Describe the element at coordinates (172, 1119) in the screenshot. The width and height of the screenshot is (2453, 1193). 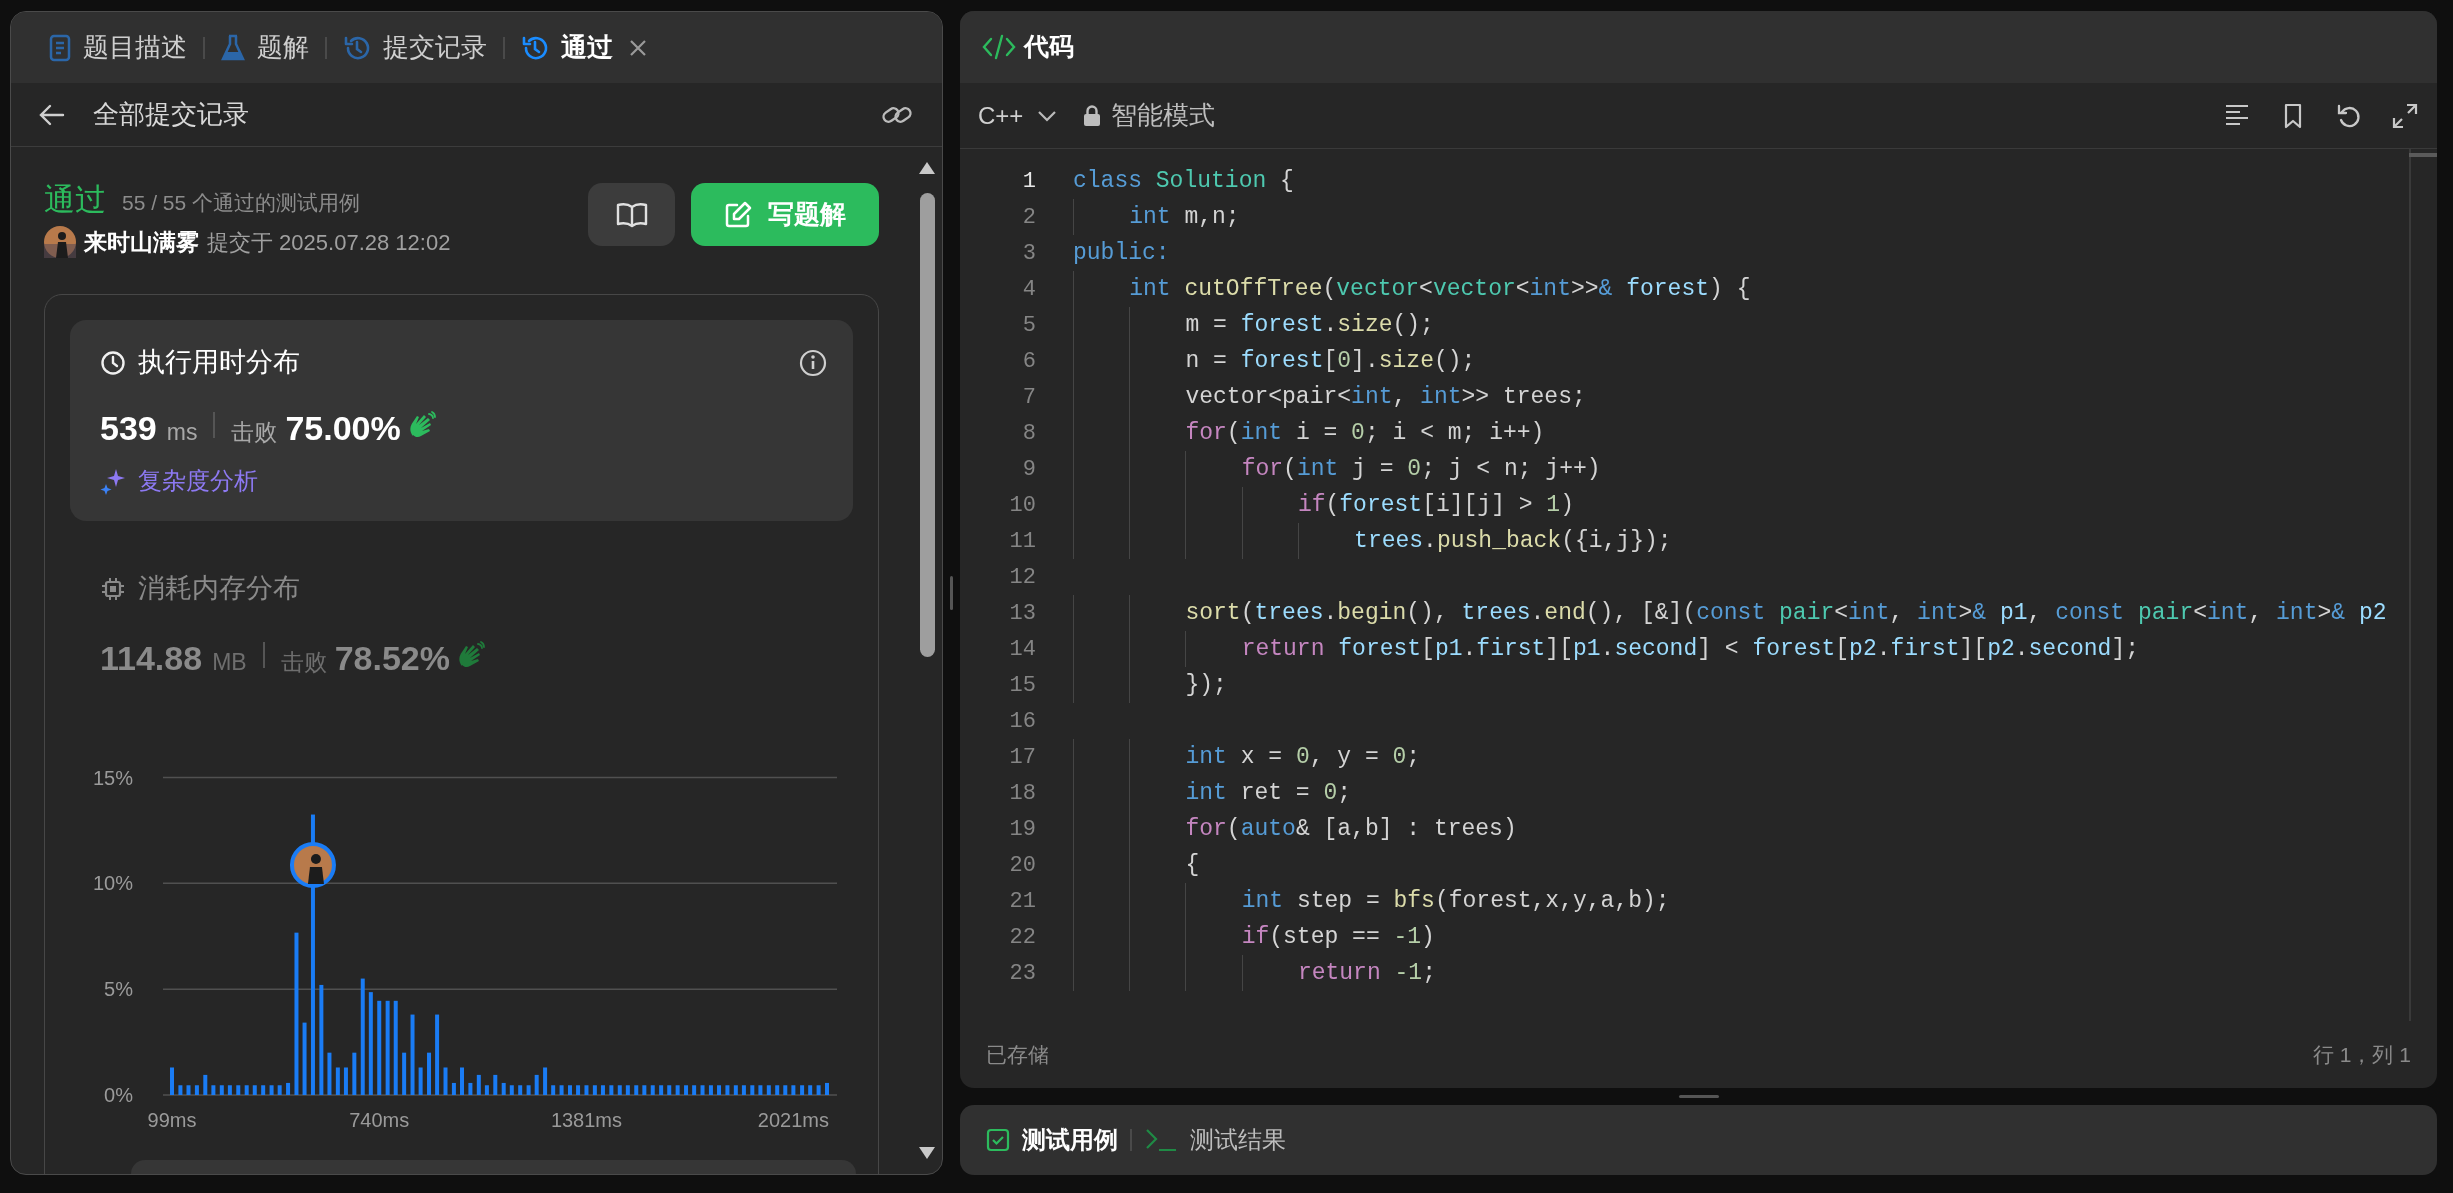
I see `tick-label: 99ms` at that location.